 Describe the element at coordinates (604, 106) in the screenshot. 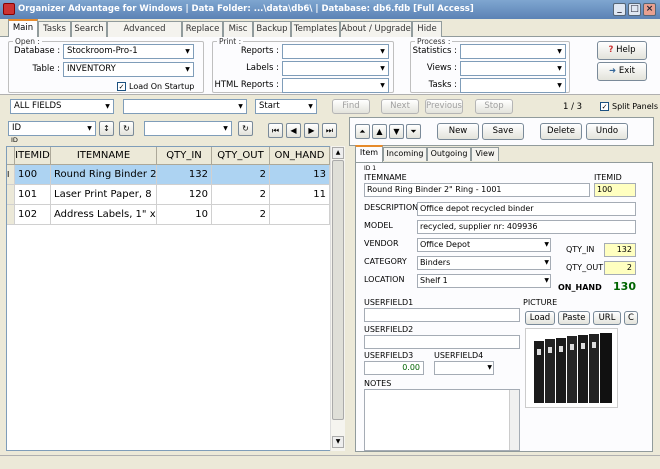

I see `split-panels-checkbox: ✓` at that location.